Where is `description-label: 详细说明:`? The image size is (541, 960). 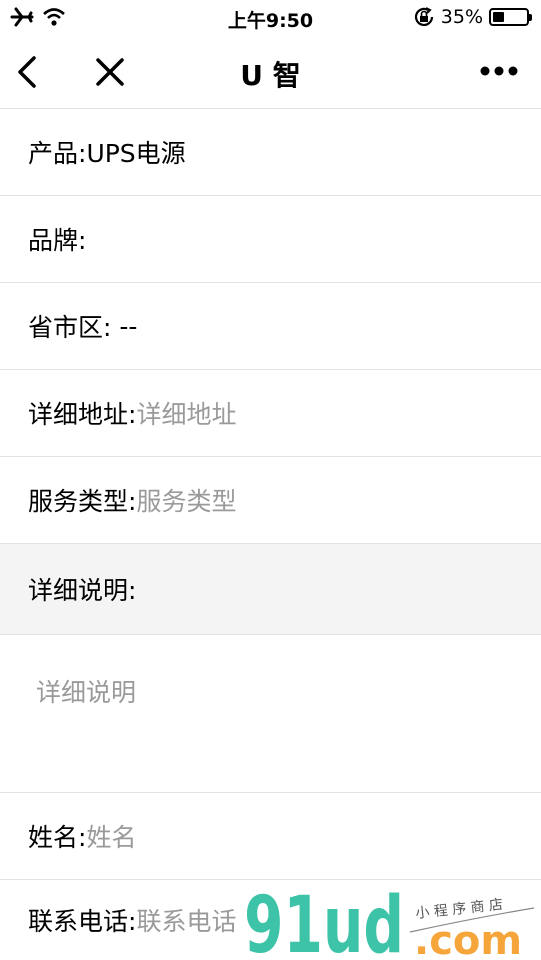
description-label: 详细说明: is located at coordinates (82, 590).